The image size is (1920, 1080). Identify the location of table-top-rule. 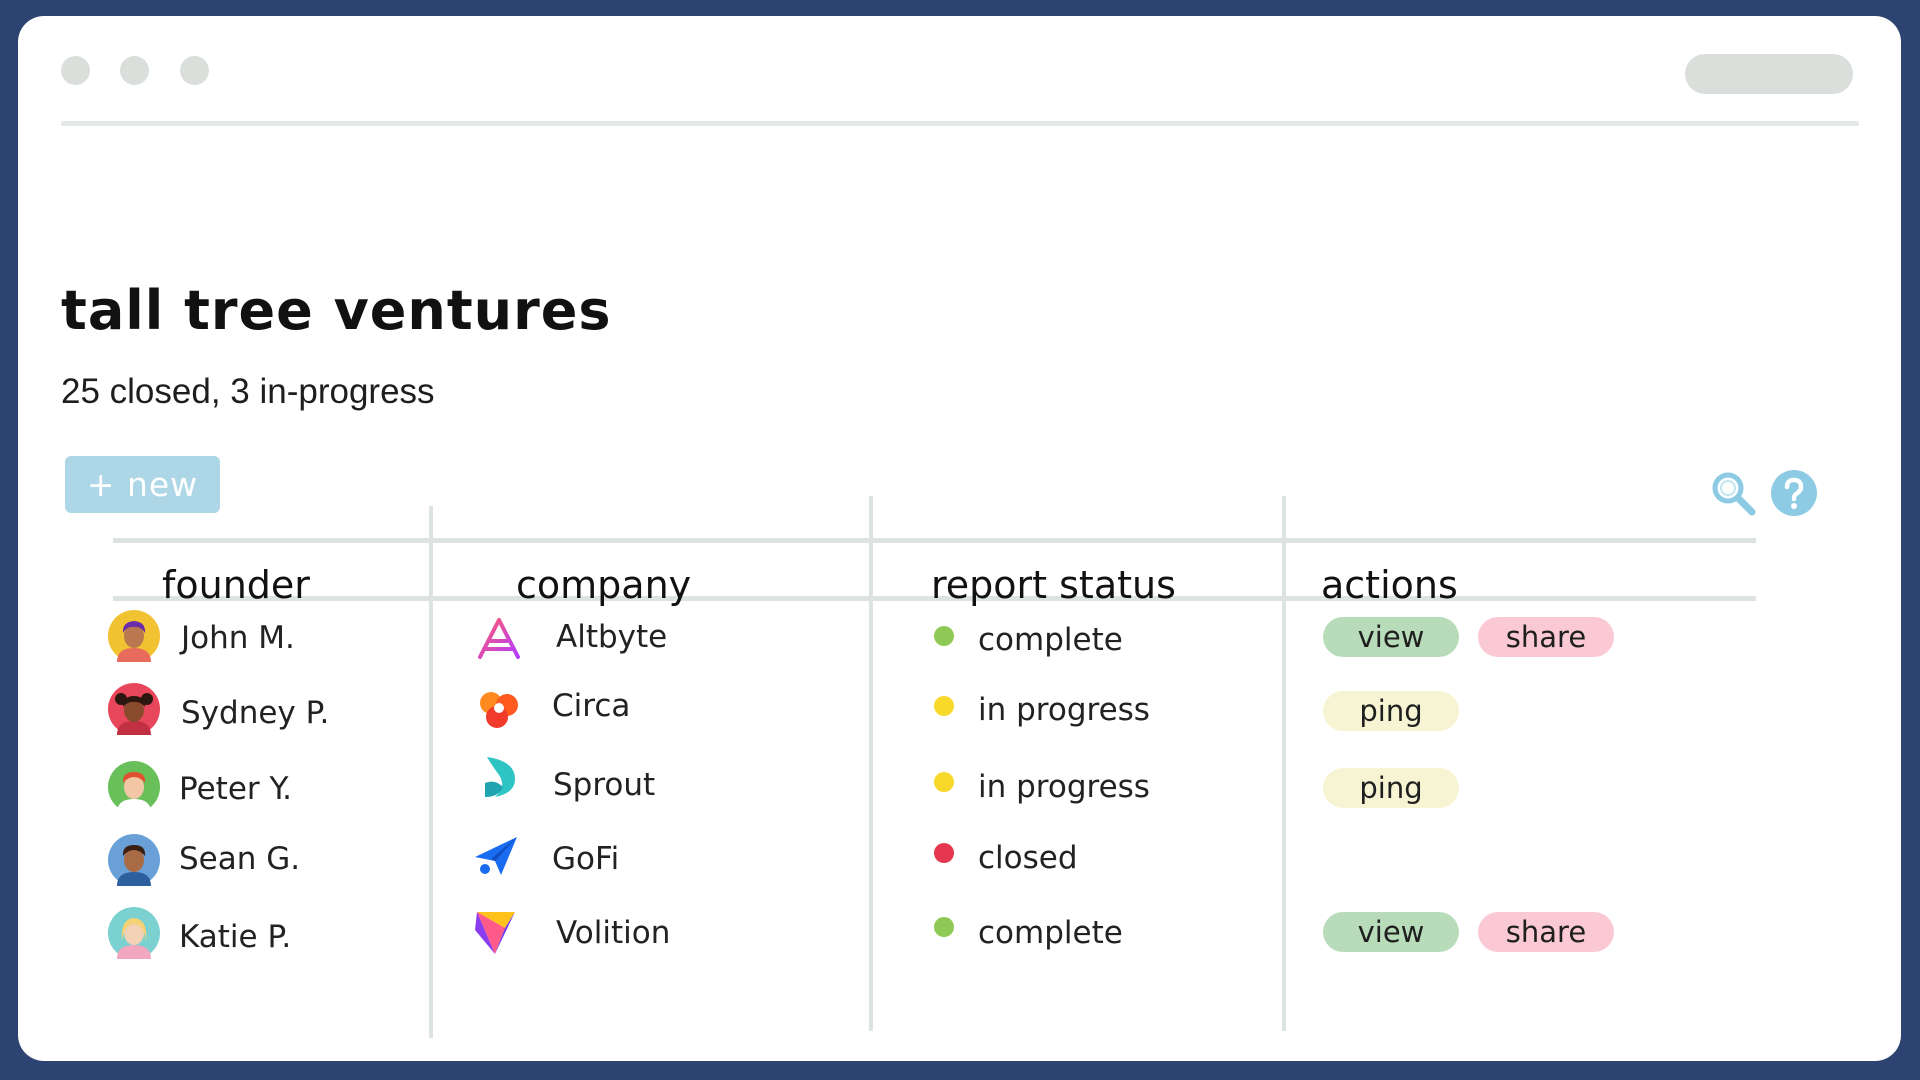
(934, 540).